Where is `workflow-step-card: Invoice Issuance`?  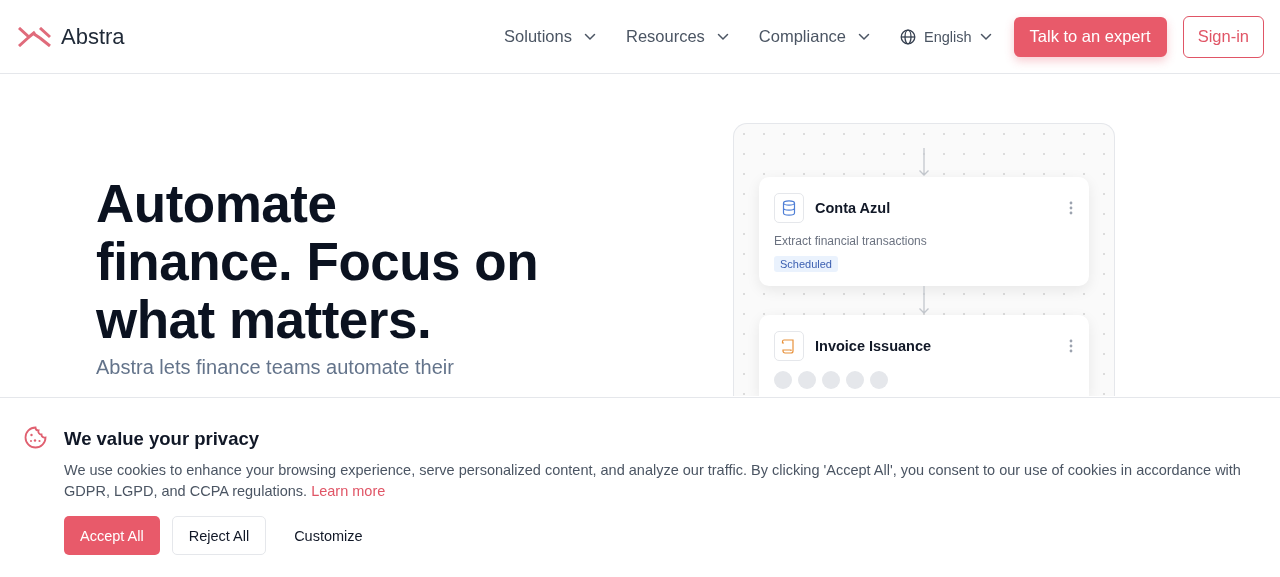 workflow-step-card: Invoice Issuance is located at coordinates (924, 355).